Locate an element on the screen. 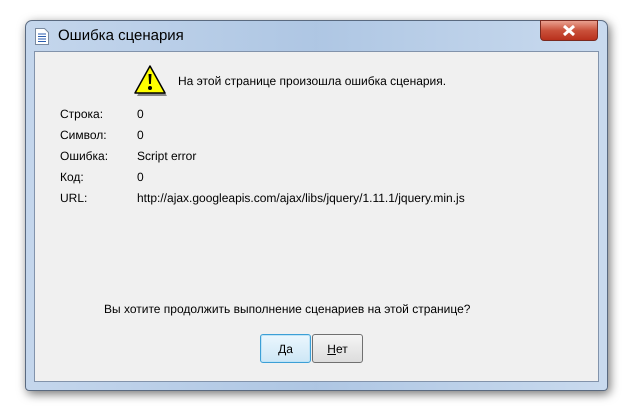  window-title: Ошибка сценария is located at coordinates (121, 36).